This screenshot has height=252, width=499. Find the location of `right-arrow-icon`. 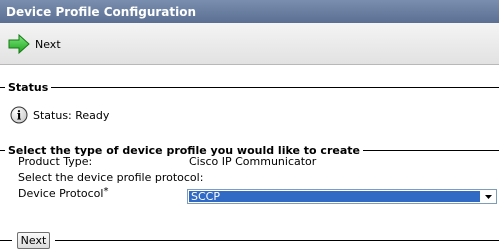

right-arrow-icon is located at coordinates (19, 44).